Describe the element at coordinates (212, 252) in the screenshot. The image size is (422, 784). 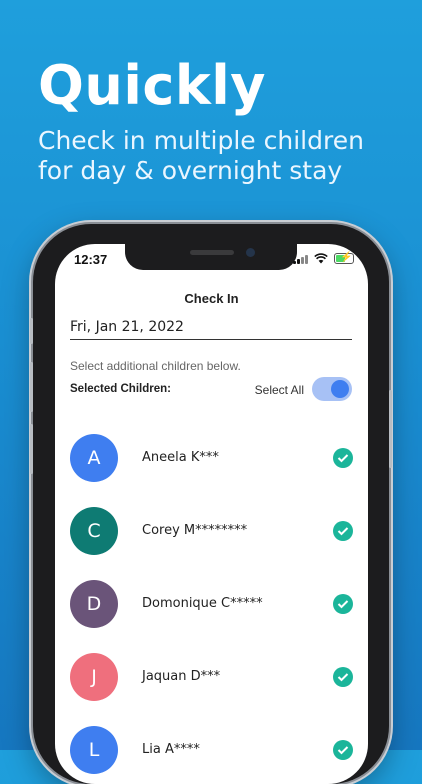
I see `speaker` at that location.